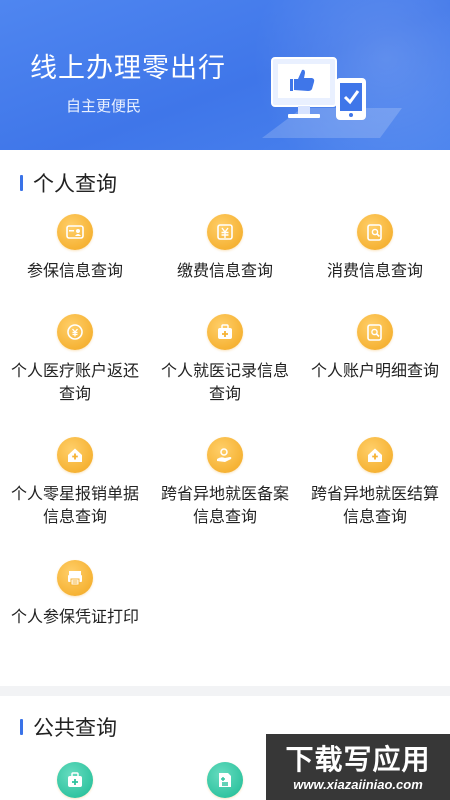  What do you see at coordinates (358, 759) in the screenshot?
I see `watermark-main-text: 下载写应用` at bounding box center [358, 759].